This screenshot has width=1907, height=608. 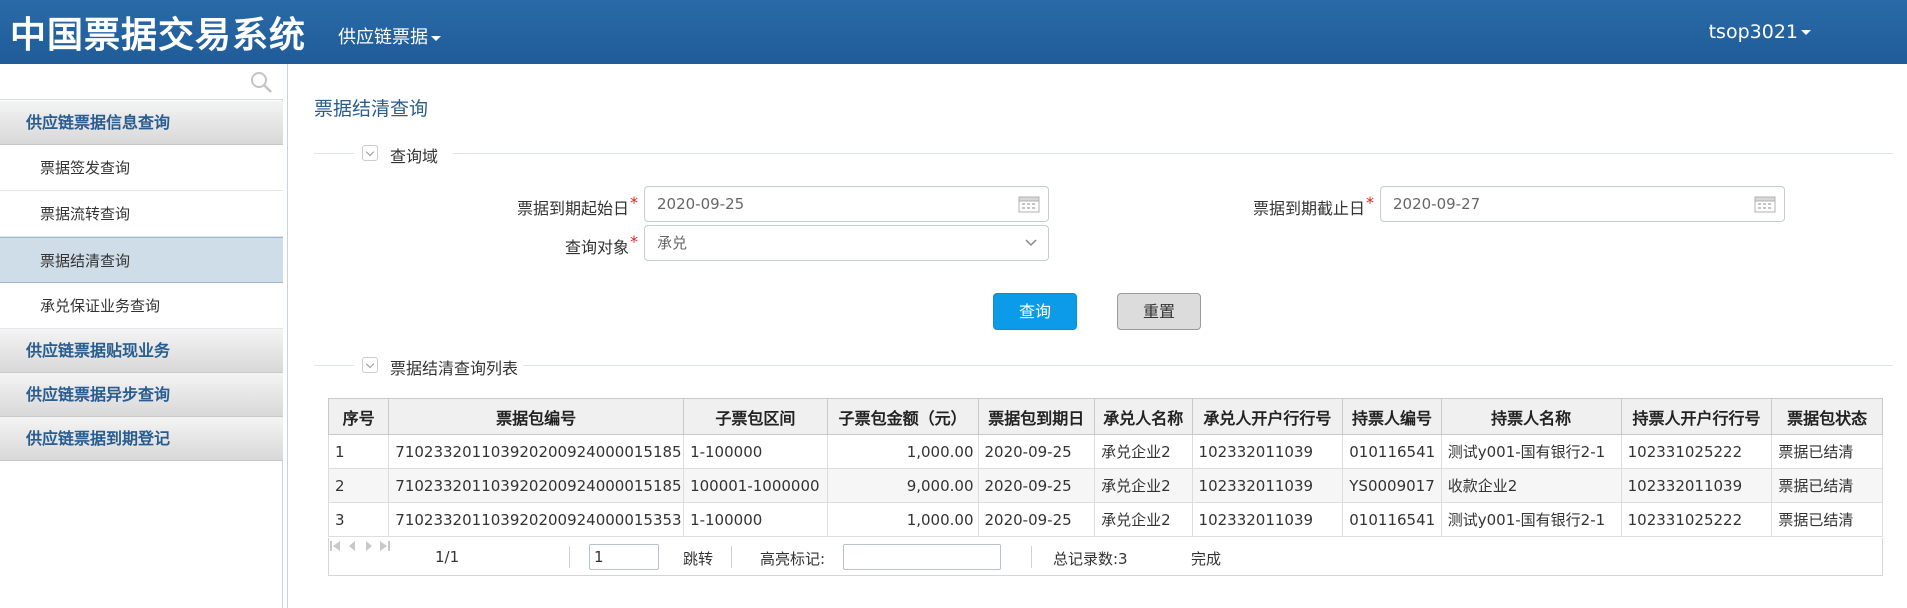 What do you see at coordinates (846, 243) in the screenshot?
I see `target-select: 承兑` at bounding box center [846, 243].